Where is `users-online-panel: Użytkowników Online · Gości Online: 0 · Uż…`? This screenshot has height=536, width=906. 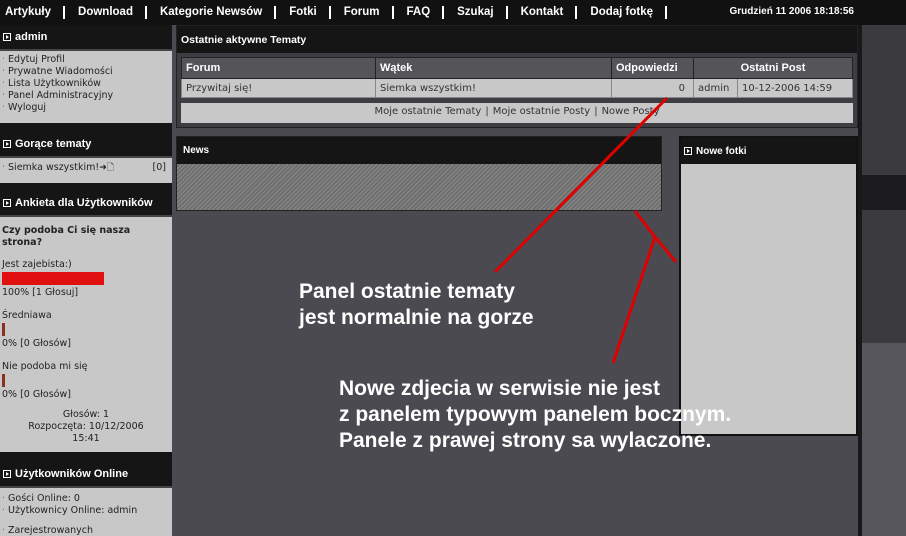 users-online-panel: Użytkowników Online · Gości Online: 0 · Uż… is located at coordinates (86, 499).